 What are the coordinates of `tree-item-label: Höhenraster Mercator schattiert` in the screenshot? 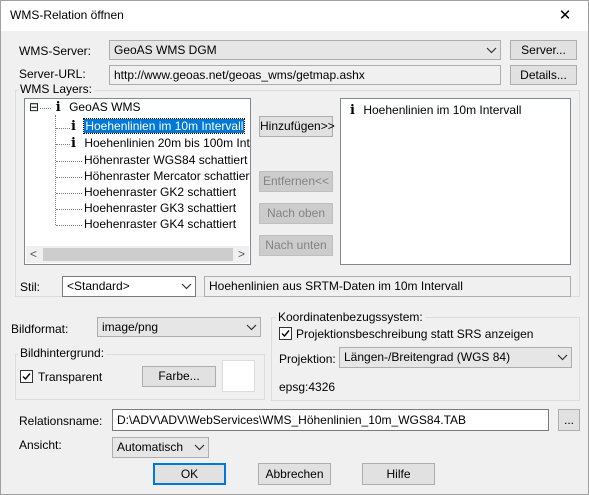 It's located at (167, 176).